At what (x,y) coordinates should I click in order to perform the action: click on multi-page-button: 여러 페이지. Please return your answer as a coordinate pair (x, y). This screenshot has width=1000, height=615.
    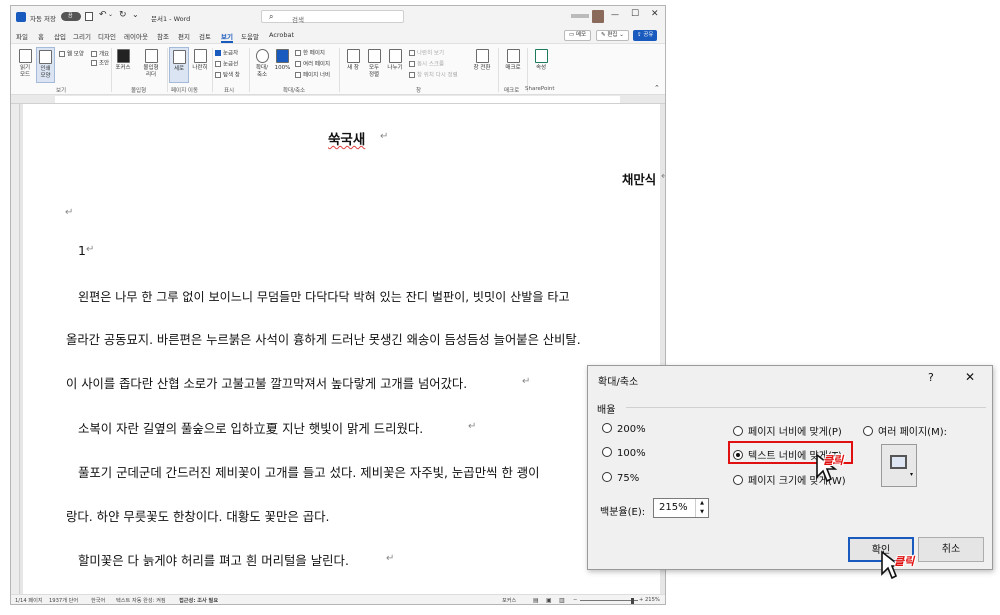
    Looking at the image, I should click on (312, 65).